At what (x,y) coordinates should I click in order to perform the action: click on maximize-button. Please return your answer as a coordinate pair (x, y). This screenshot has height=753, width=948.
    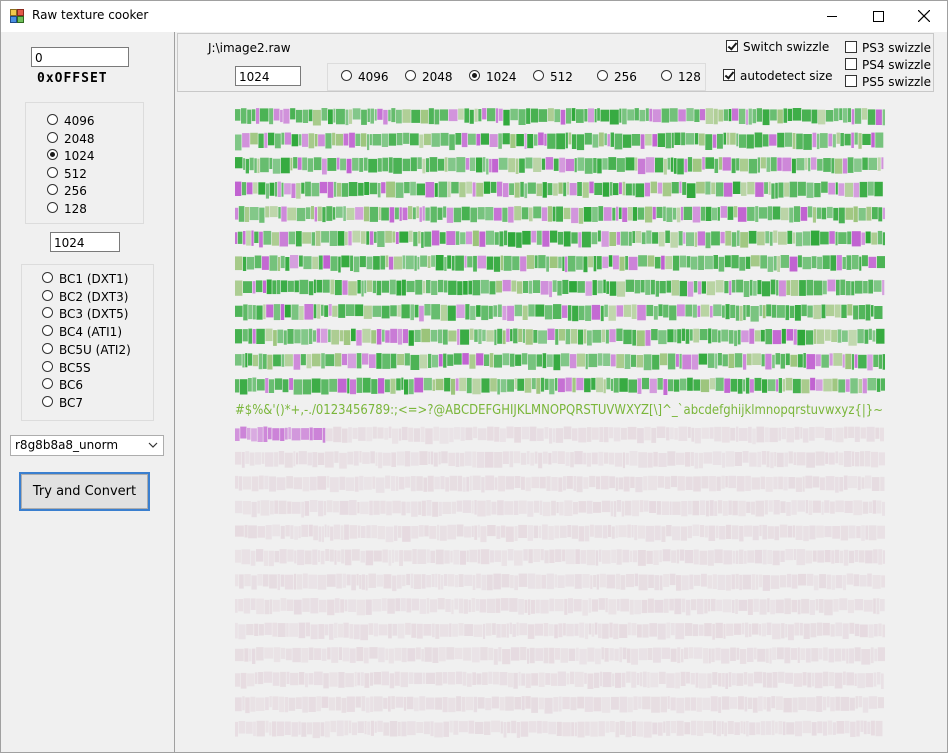
    Looking at the image, I should click on (878, 16).